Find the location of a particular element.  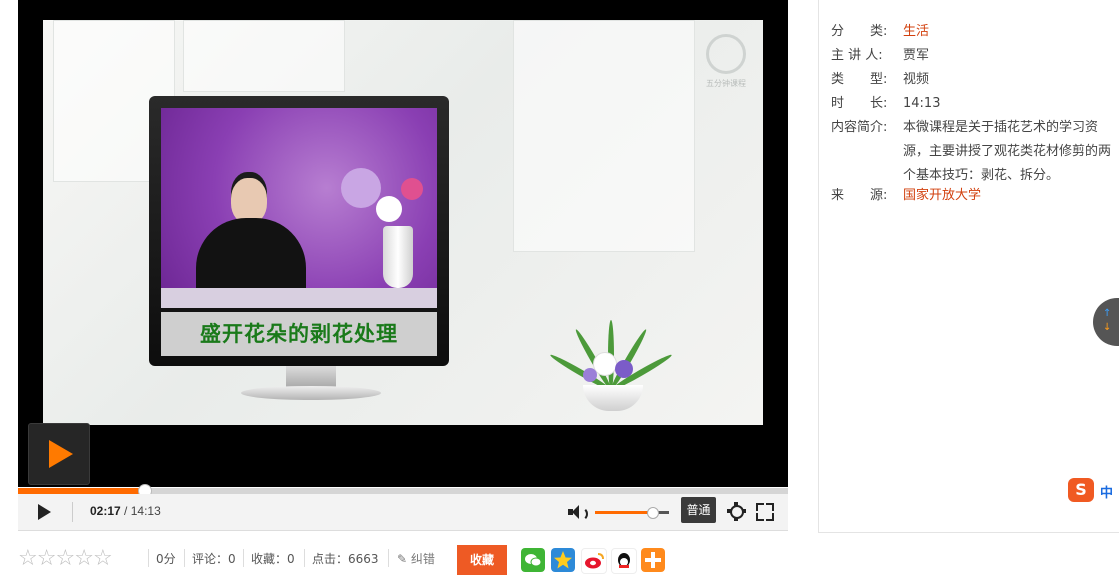

video-monitor-graphic: 盛开花朵的剥花处理 is located at coordinates (299, 231).